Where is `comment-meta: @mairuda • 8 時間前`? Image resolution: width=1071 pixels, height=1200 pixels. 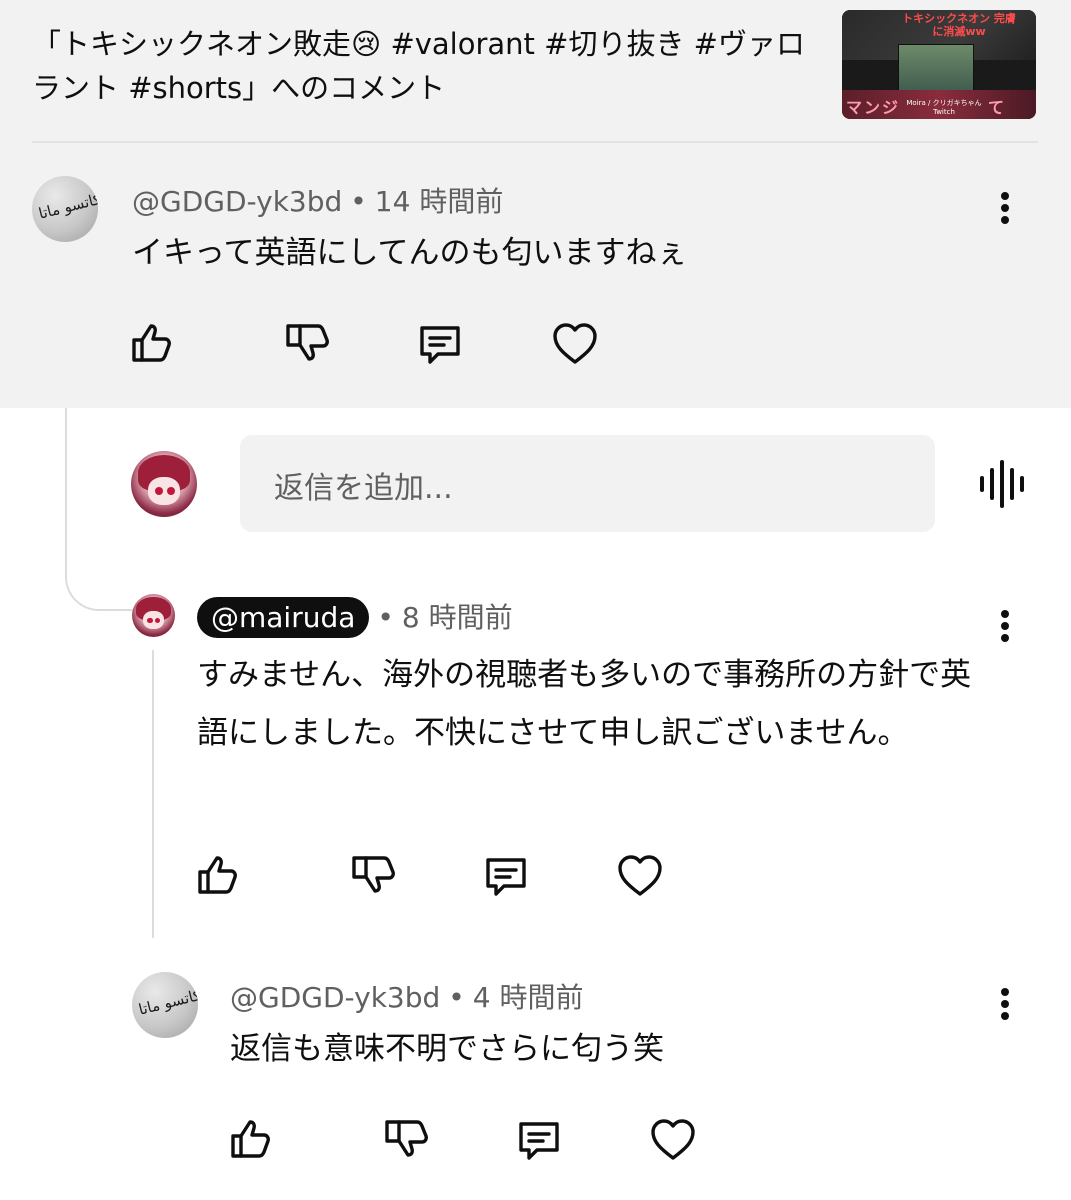
comment-meta: @mairuda • 8 時間前 is located at coordinates (355, 617).